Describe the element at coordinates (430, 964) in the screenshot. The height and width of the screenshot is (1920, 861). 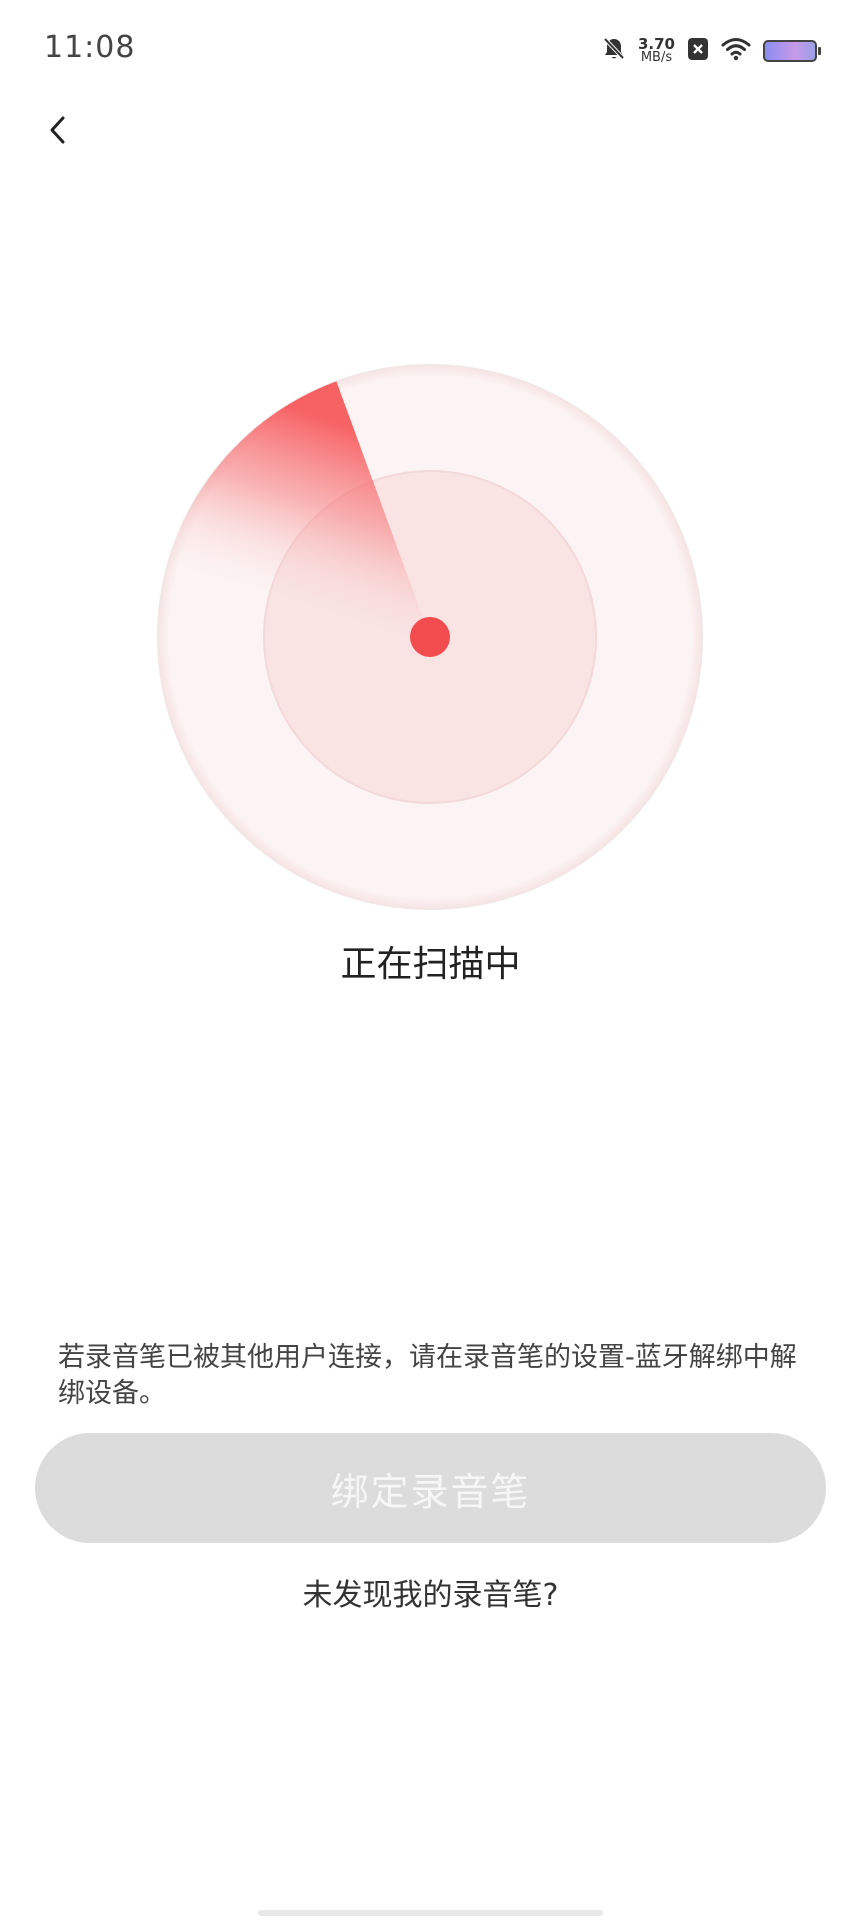
I see `scan-status-text: 正在扫描中` at that location.